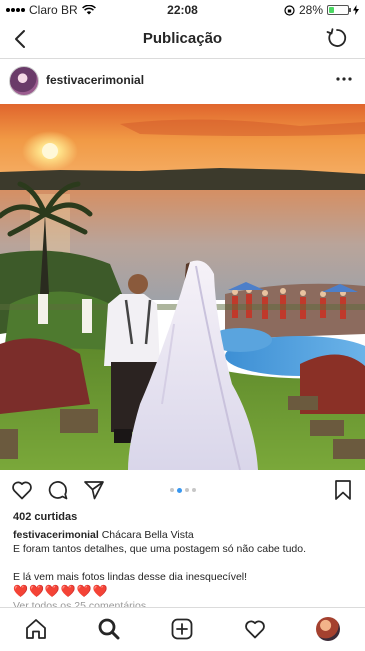  I want to click on status-bar: Claro BR 22:08 28%, so click(182, 10).